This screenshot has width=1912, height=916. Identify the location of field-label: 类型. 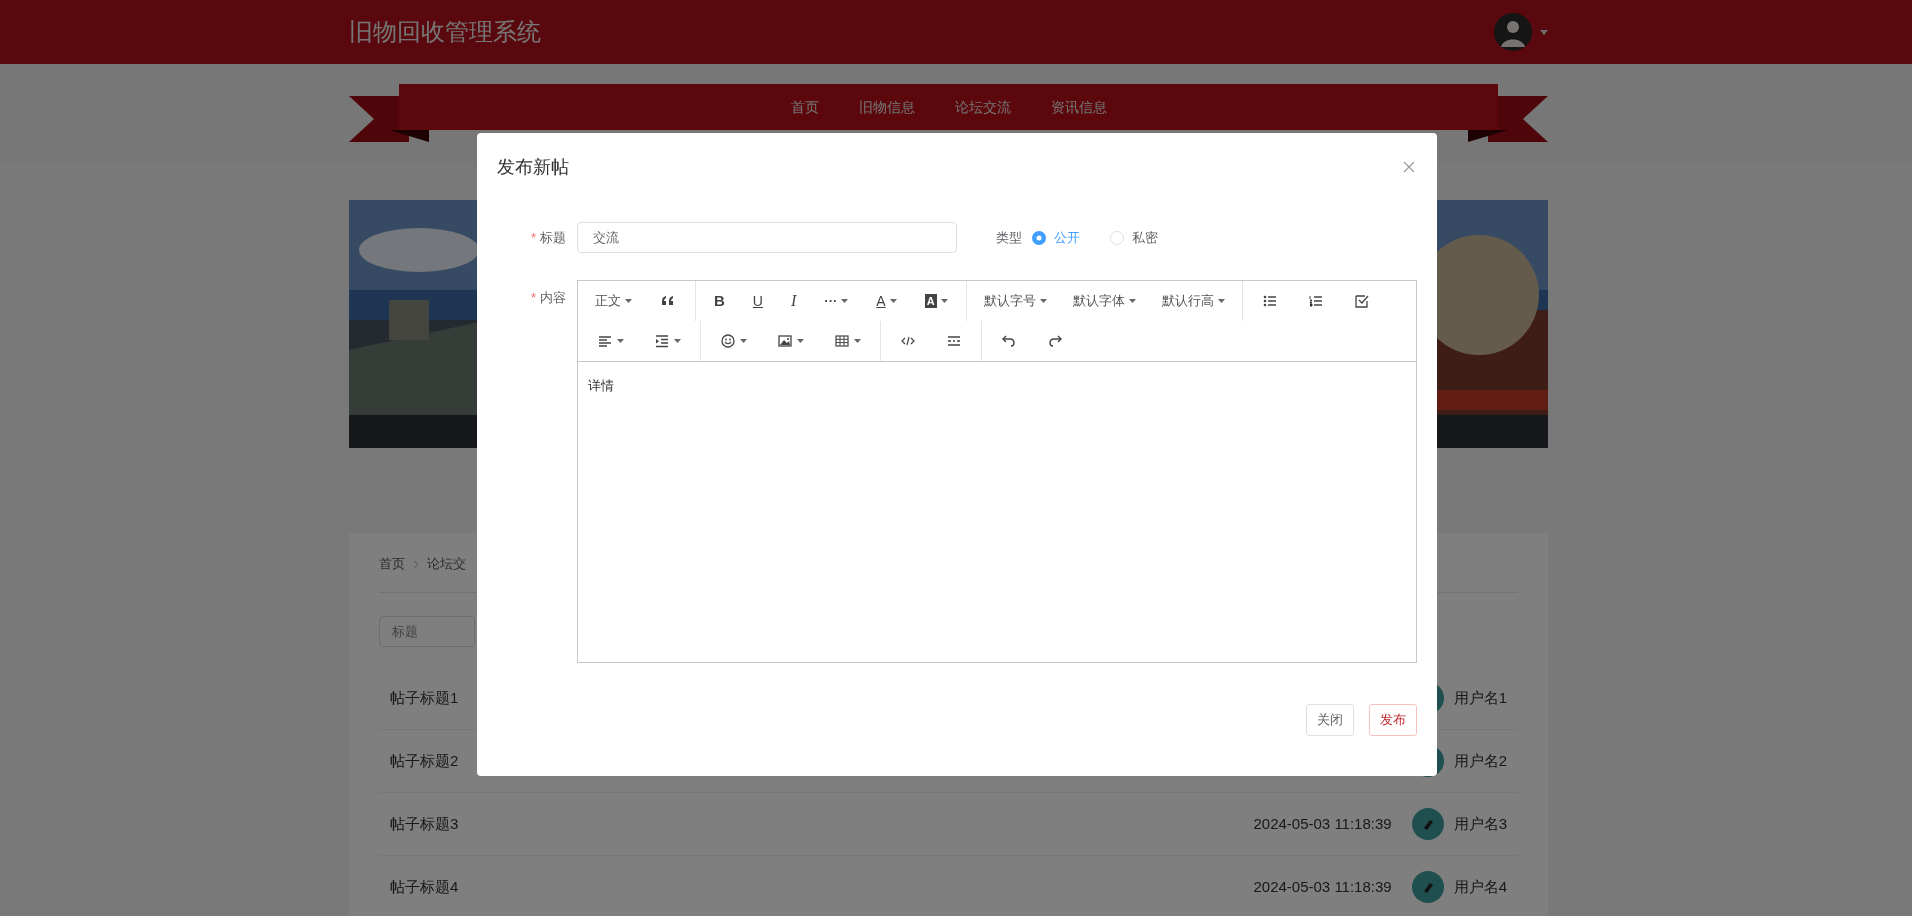
(1009, 237).